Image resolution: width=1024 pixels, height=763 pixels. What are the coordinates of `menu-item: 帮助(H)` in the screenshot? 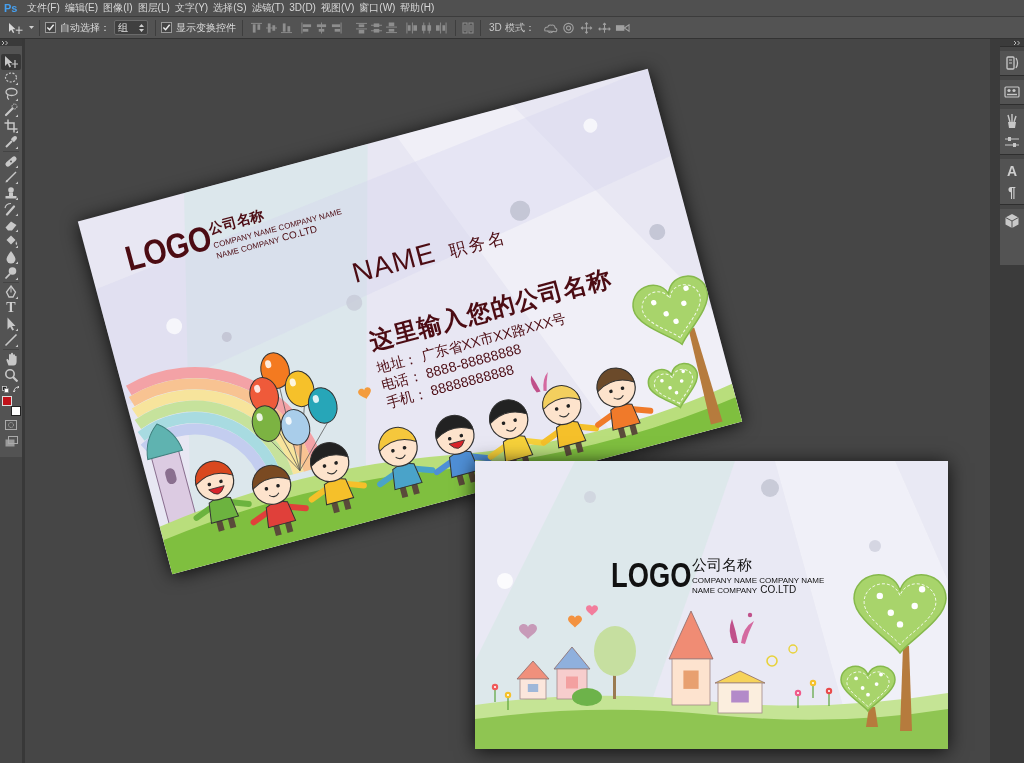 It's located at (417, 8).